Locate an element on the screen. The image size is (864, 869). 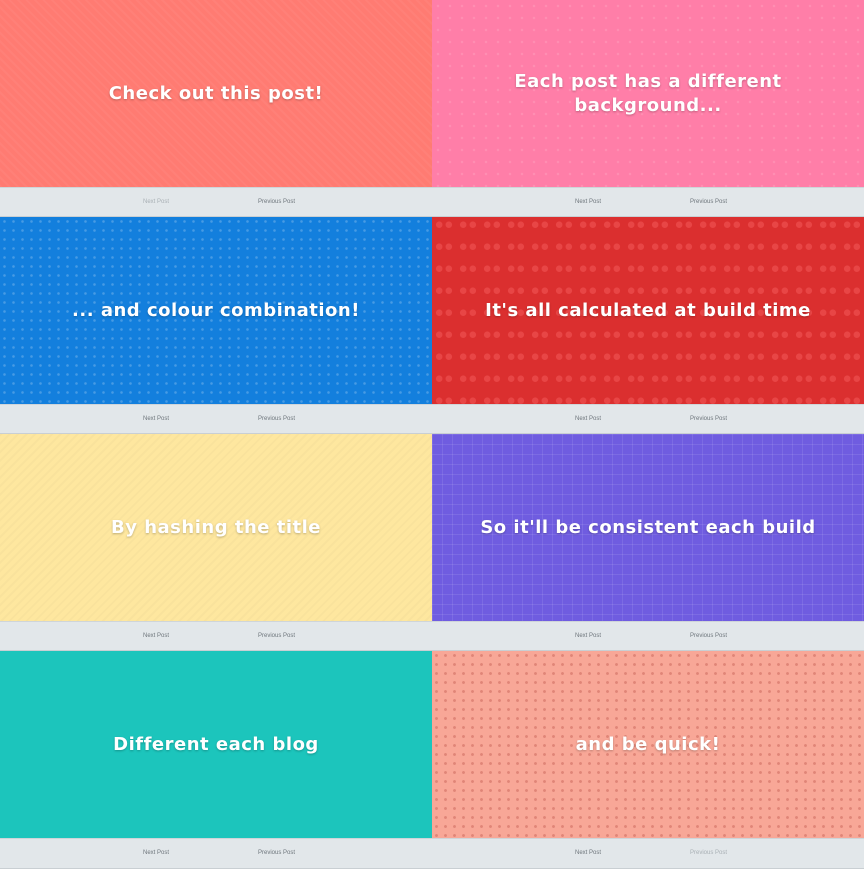
post-hero: So it'll be consistent each build is located at coordinates (648, 527).